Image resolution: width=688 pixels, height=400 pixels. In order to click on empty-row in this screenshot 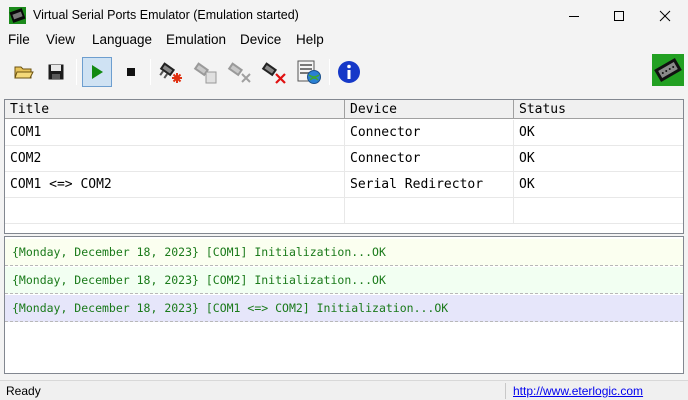, I will do `click(344, 211)`.